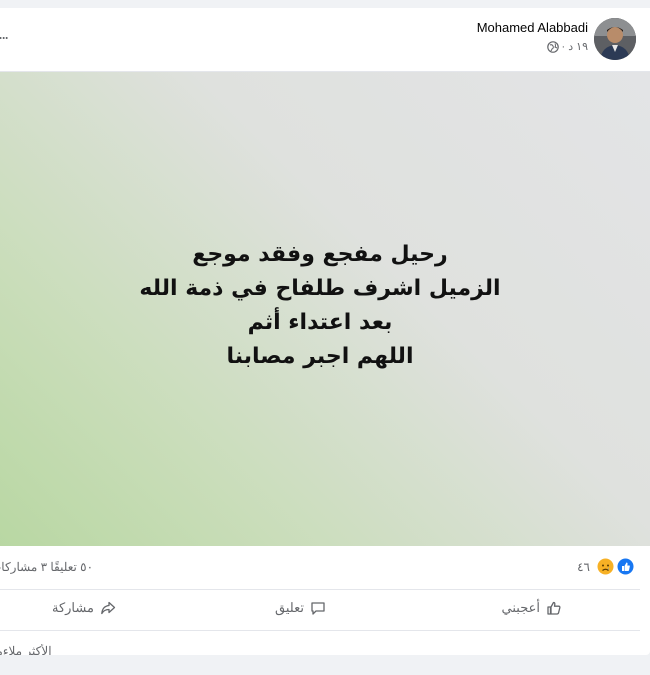 The width and height of the screenshot is (650, 675). Describe the element at coordinates (567, 46) in the screenshot. I see `post-meta: ١٩ د ·` at that location.